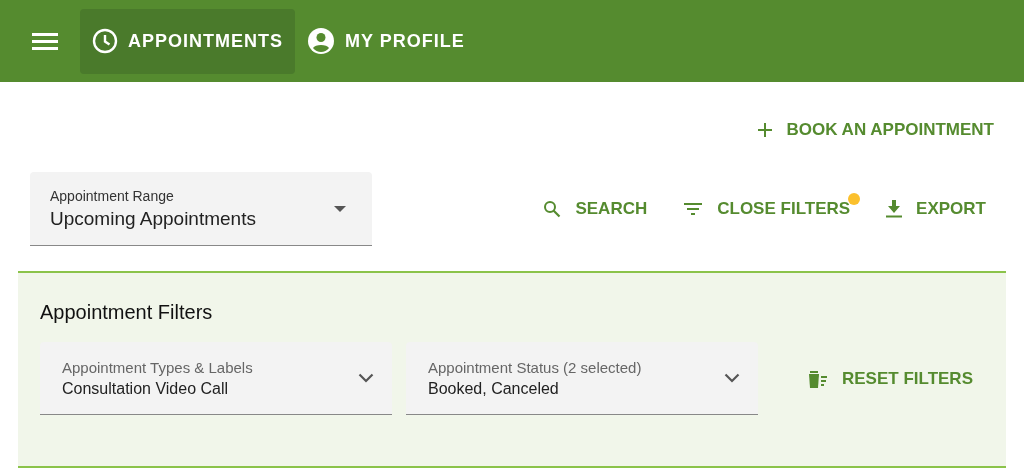  Describe the element at coordinates (146, 388) in the screenshot. I see `select-value: Consultation Video Call` at that location.